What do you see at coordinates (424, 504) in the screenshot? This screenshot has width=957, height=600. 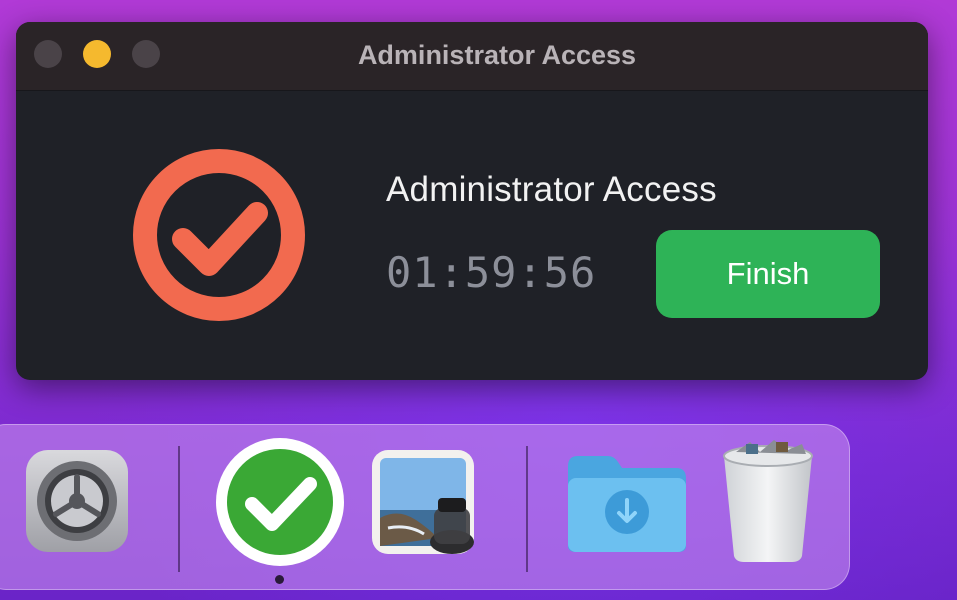 I see `preview-app-icon` at bounding box center [424, 504].